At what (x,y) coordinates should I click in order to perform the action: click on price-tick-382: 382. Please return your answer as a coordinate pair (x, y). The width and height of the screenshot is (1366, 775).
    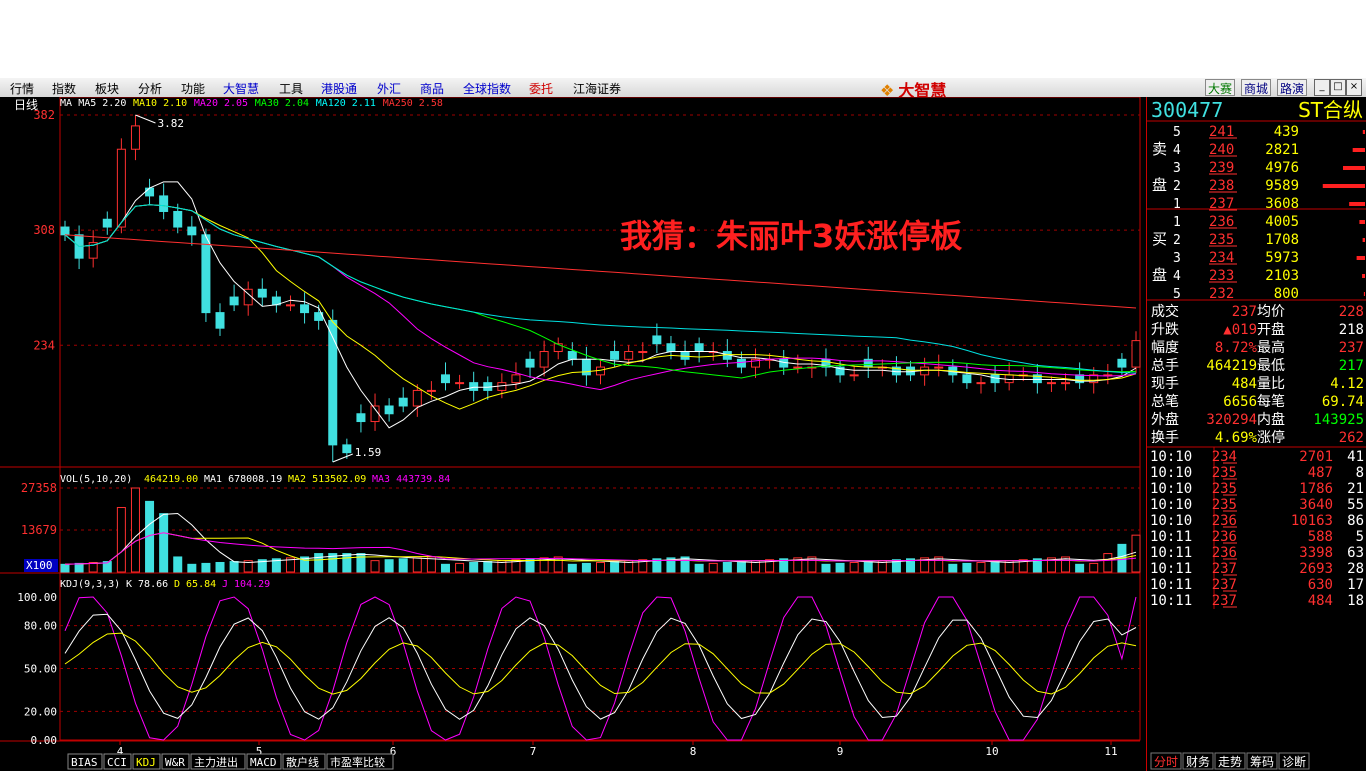
    Looking at the image, I should click on (44, 115).